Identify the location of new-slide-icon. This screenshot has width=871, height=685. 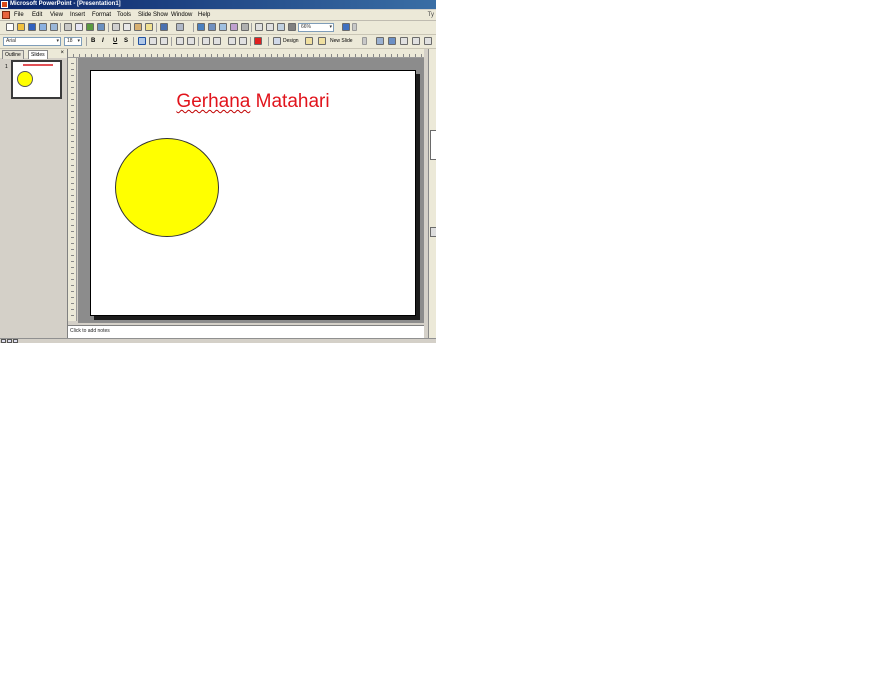
(309, 41).